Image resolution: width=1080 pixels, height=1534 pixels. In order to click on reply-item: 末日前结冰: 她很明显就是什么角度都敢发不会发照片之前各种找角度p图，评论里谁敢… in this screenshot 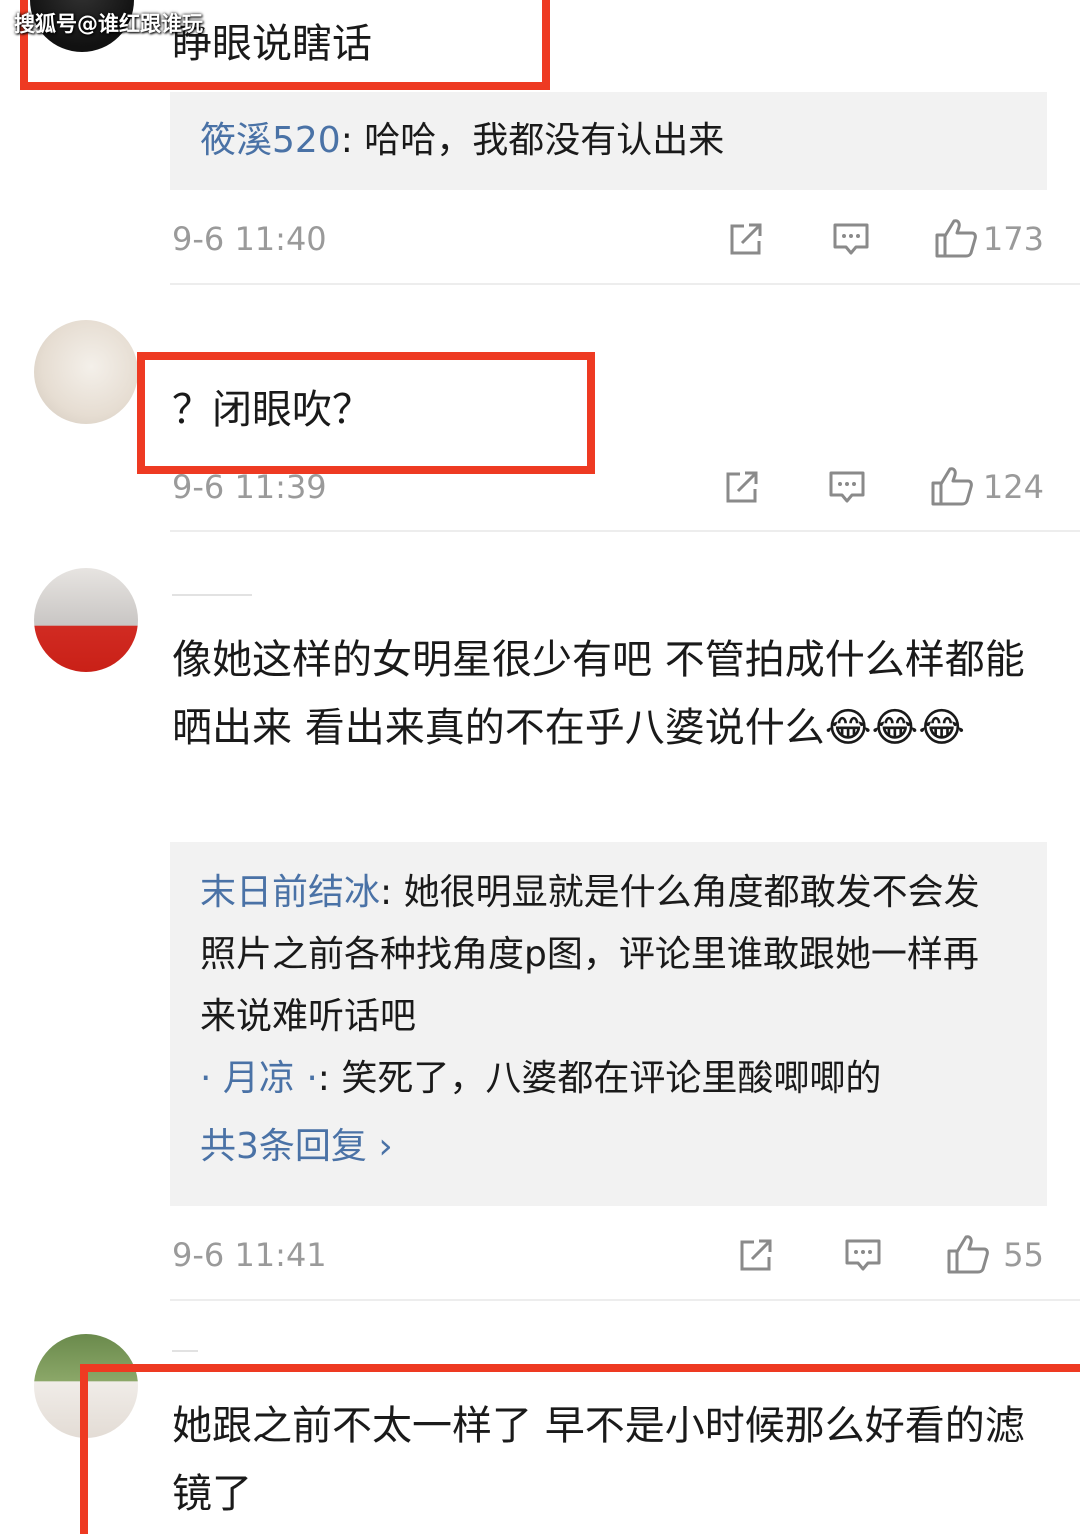, I will do `click(603, 955)`.